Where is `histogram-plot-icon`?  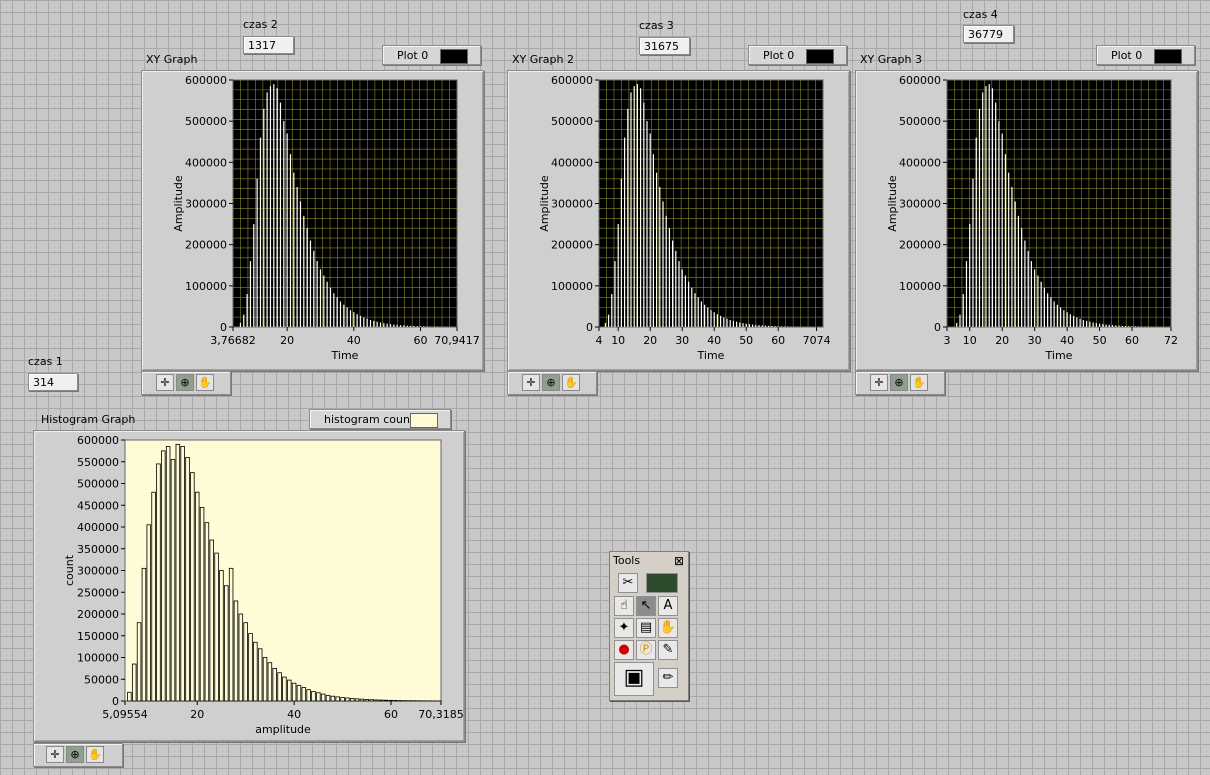
histogram-plot-icon is located at coordinates (424, 420).